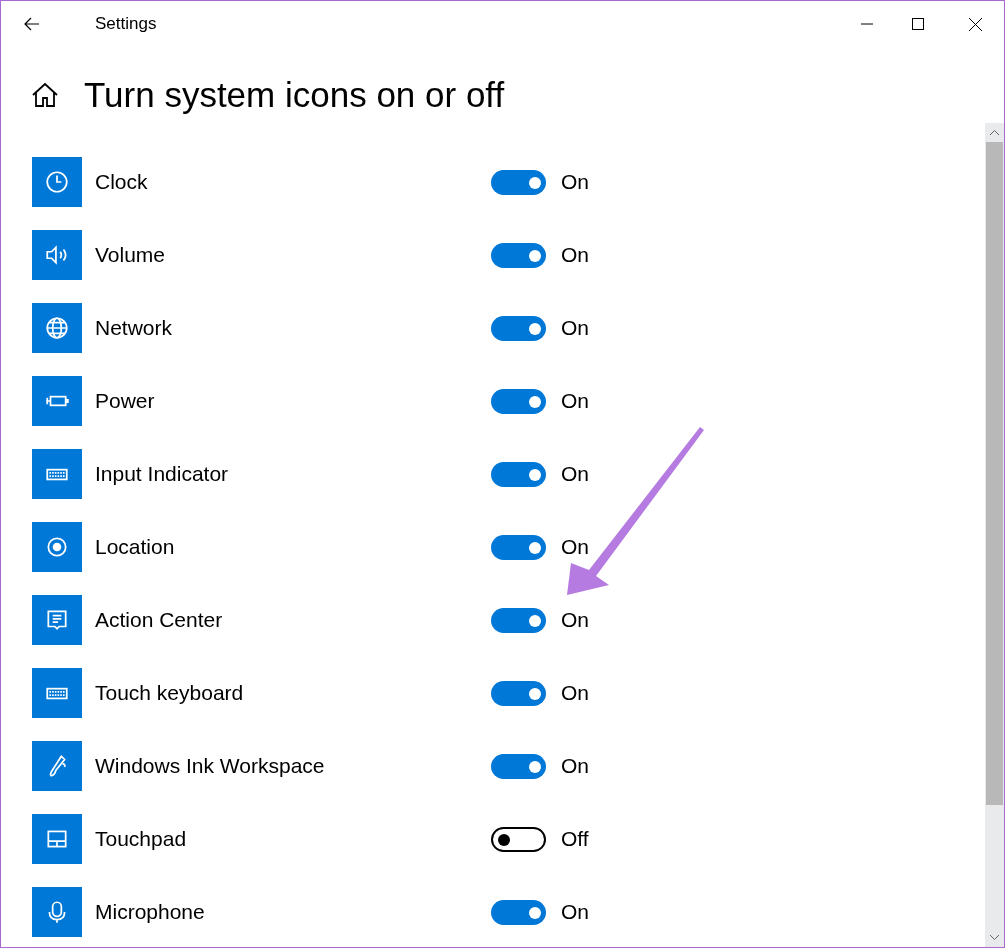 The height and width of the screenshot is (948, 1005). What do you see at coordinates (994, 473) in the screenshot?
I see `scroll-thumb` at bounding box center [994, 473].